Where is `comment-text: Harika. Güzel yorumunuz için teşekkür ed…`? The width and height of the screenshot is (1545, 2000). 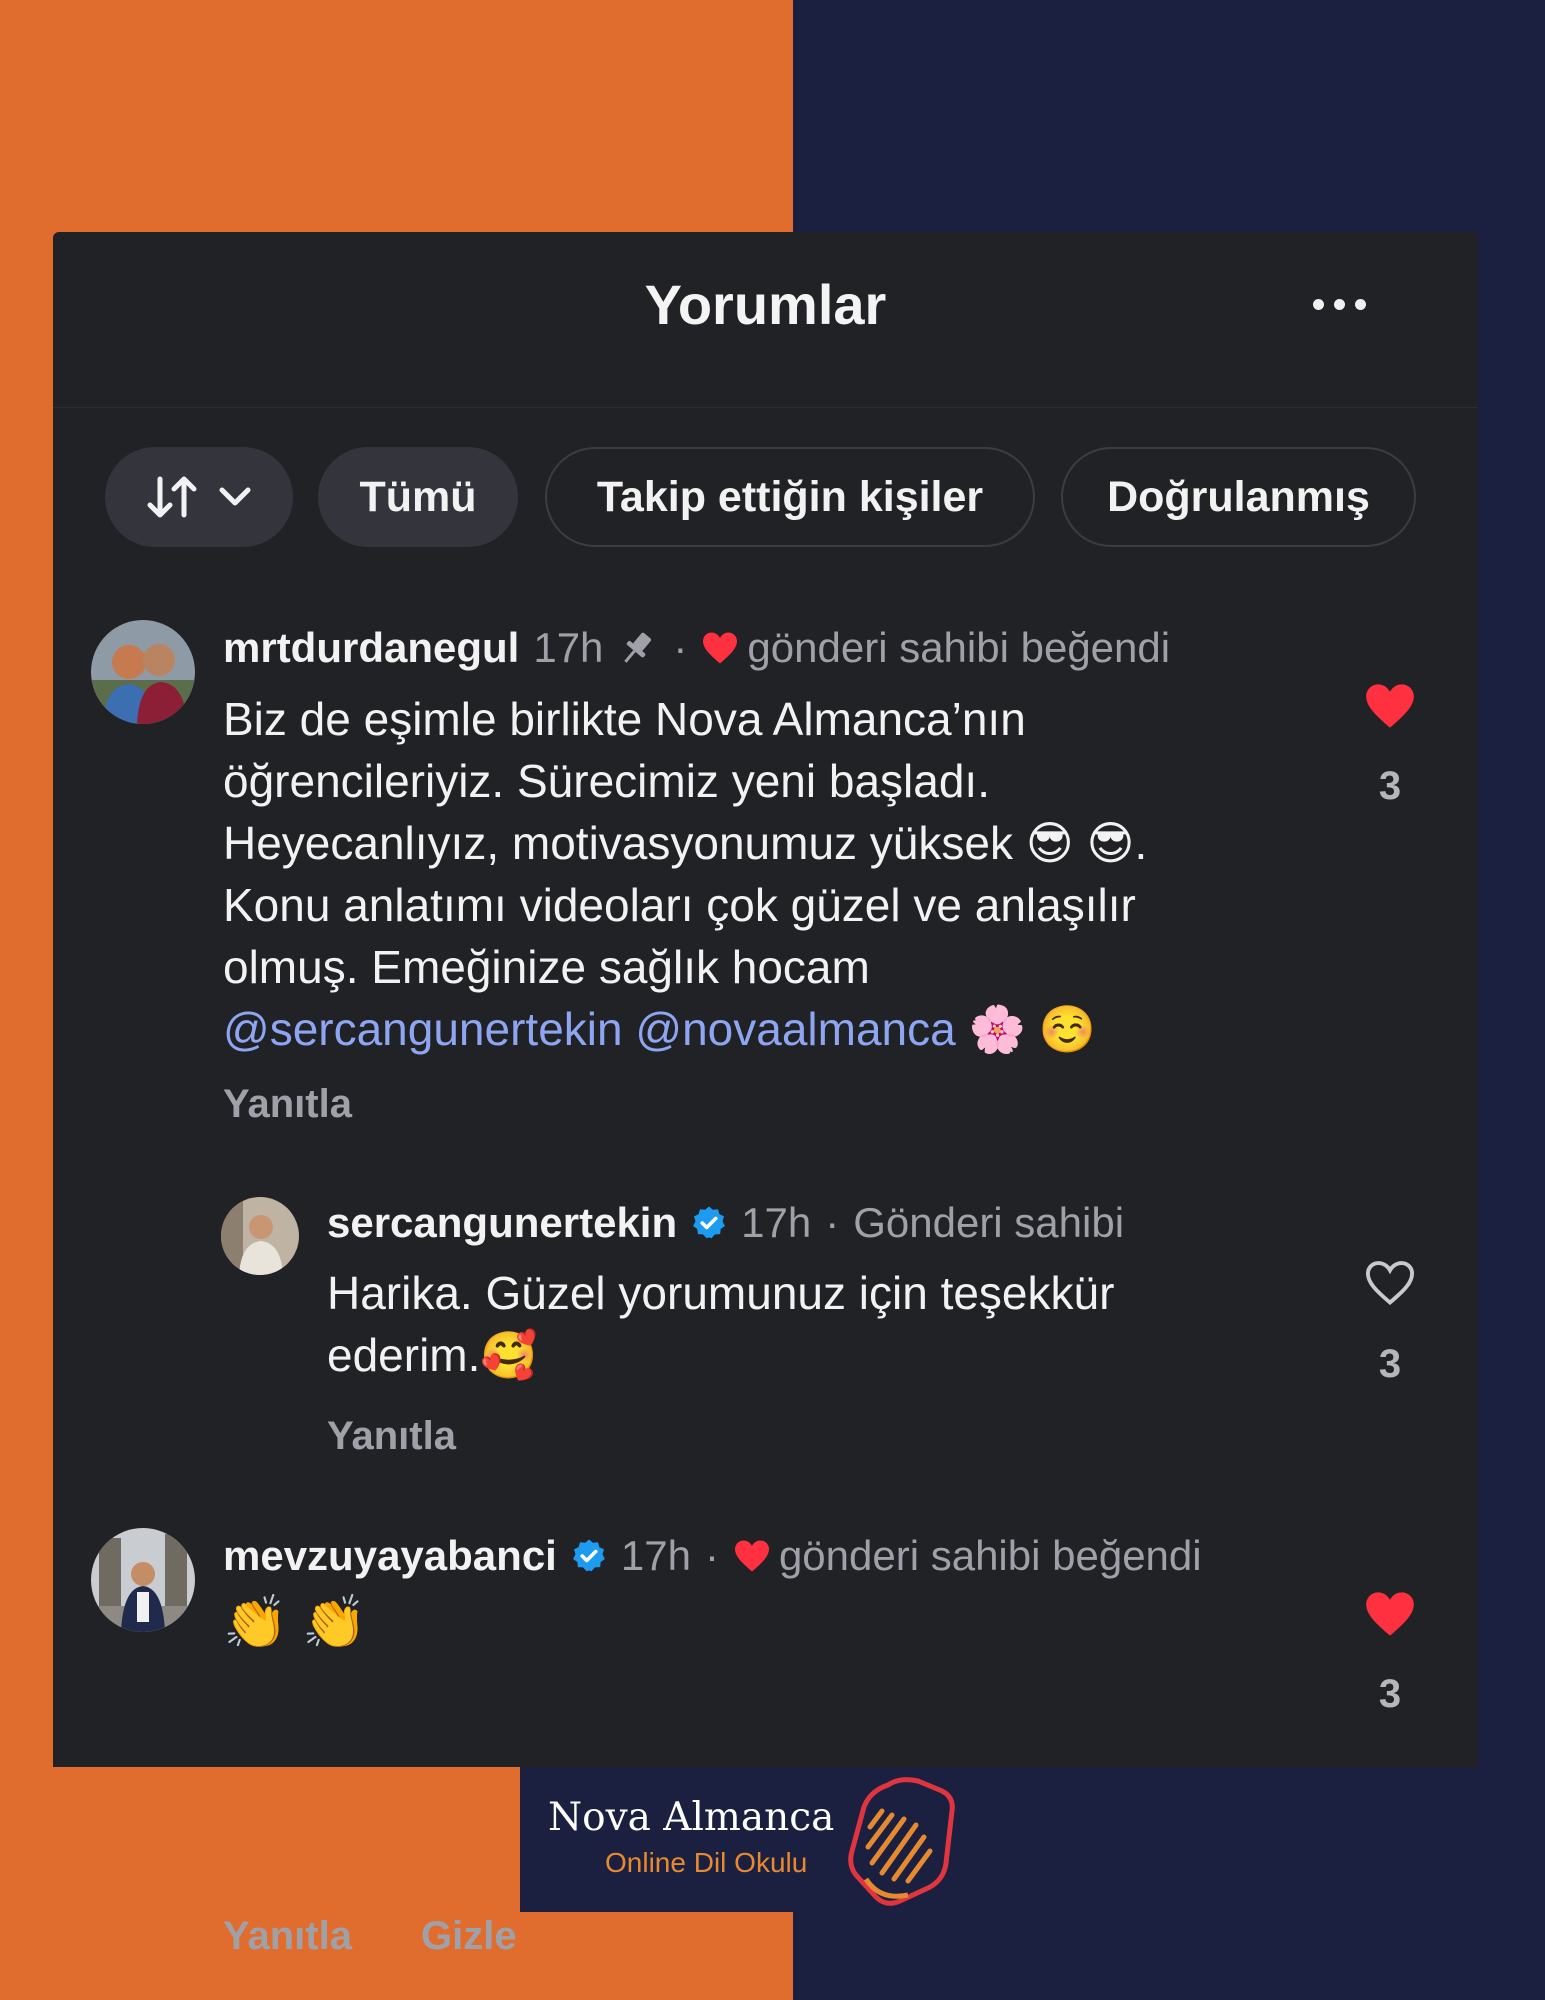
comment-text: Harika. Güzel yorumunuz için teşekkür ed… is located at coordinates (827, 1324).